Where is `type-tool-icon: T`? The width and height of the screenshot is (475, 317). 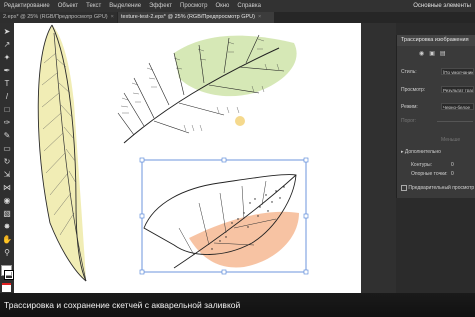 type-tool-icon: T is located at coordinates (7, 83).